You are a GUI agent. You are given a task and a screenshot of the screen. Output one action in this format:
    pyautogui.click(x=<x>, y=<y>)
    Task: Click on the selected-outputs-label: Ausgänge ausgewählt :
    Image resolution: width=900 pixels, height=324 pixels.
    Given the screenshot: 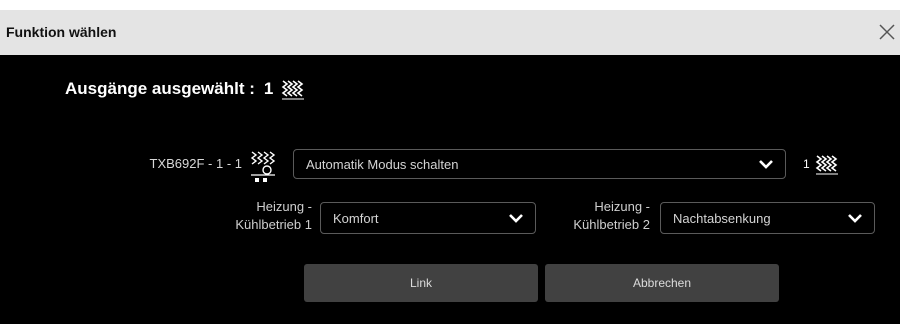 What is the action you would take?
    pyautogui.click(x=160, y=88)
    